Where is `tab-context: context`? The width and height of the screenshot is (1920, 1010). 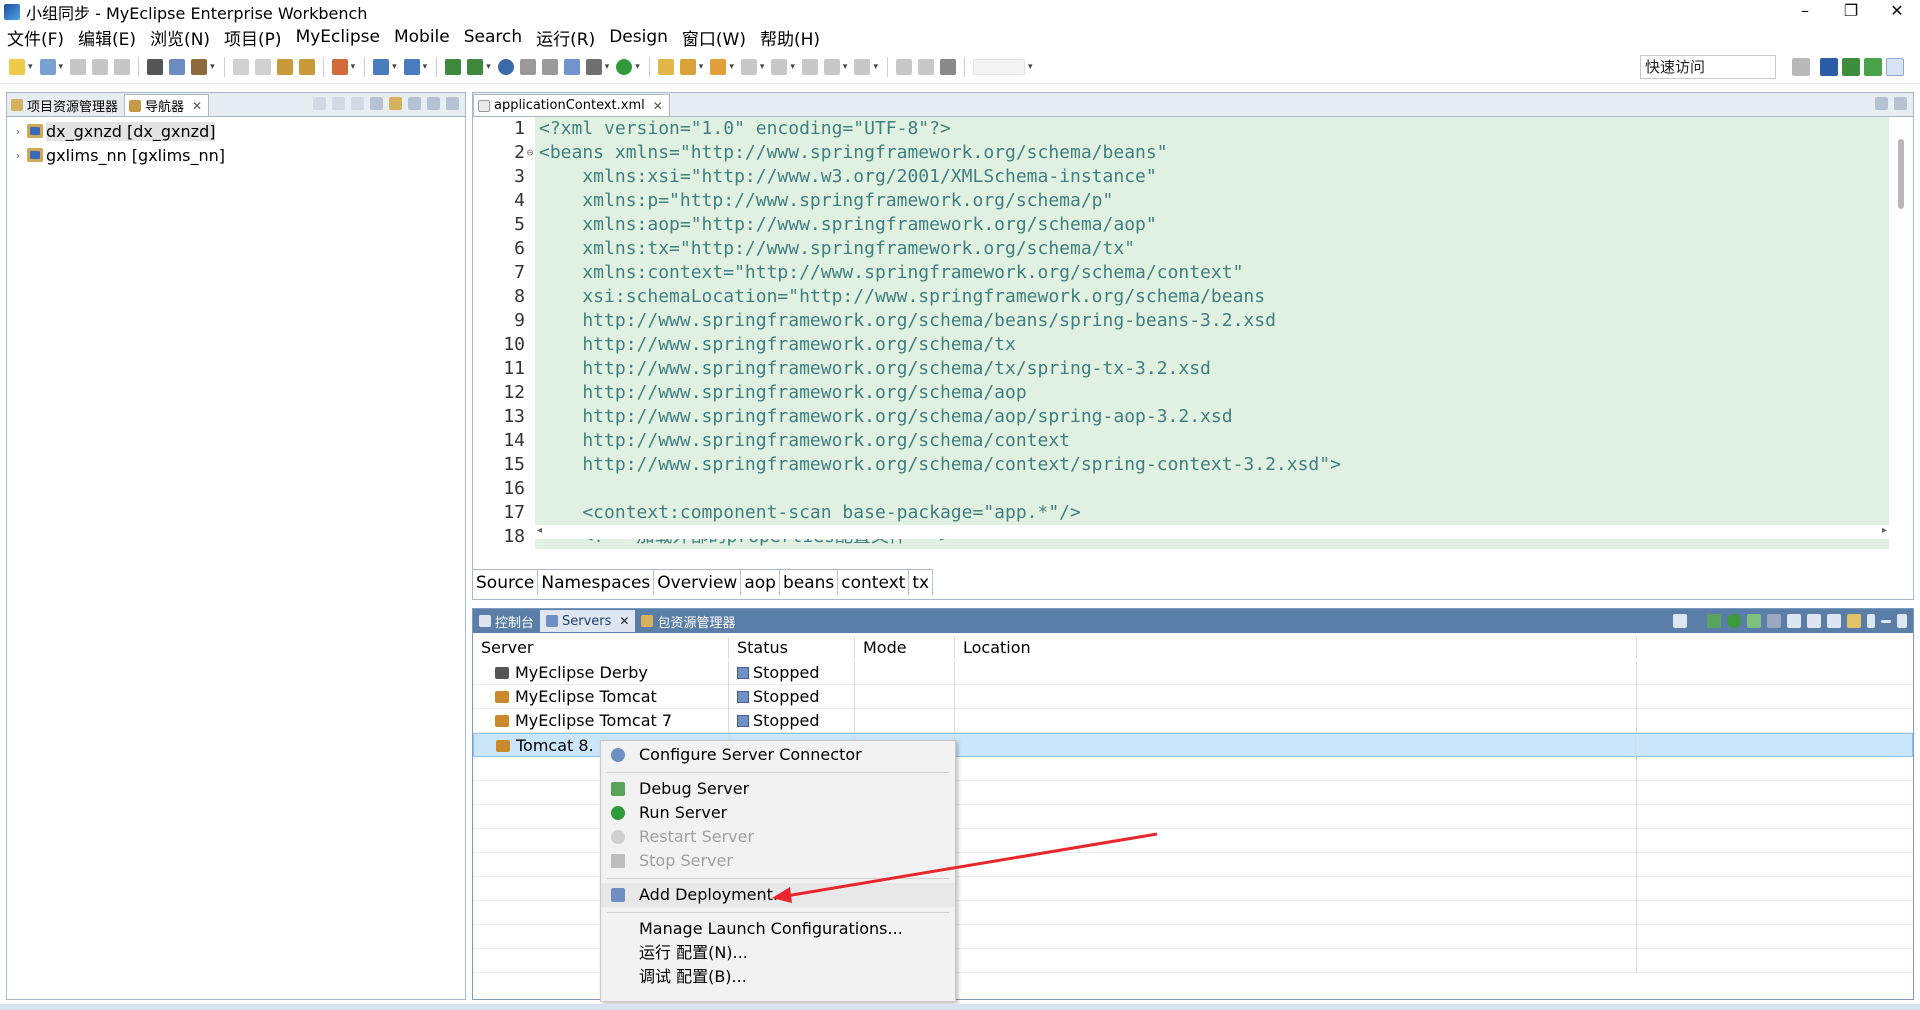
tab-context: context is located at coordinates (874, 582).